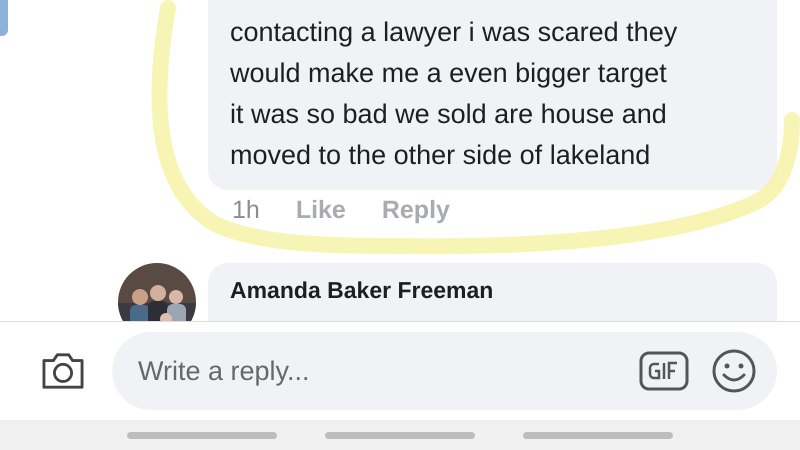 The width and height of the screenshot is (800, 450). I want to click on emoji-icon, so click(734, 371).